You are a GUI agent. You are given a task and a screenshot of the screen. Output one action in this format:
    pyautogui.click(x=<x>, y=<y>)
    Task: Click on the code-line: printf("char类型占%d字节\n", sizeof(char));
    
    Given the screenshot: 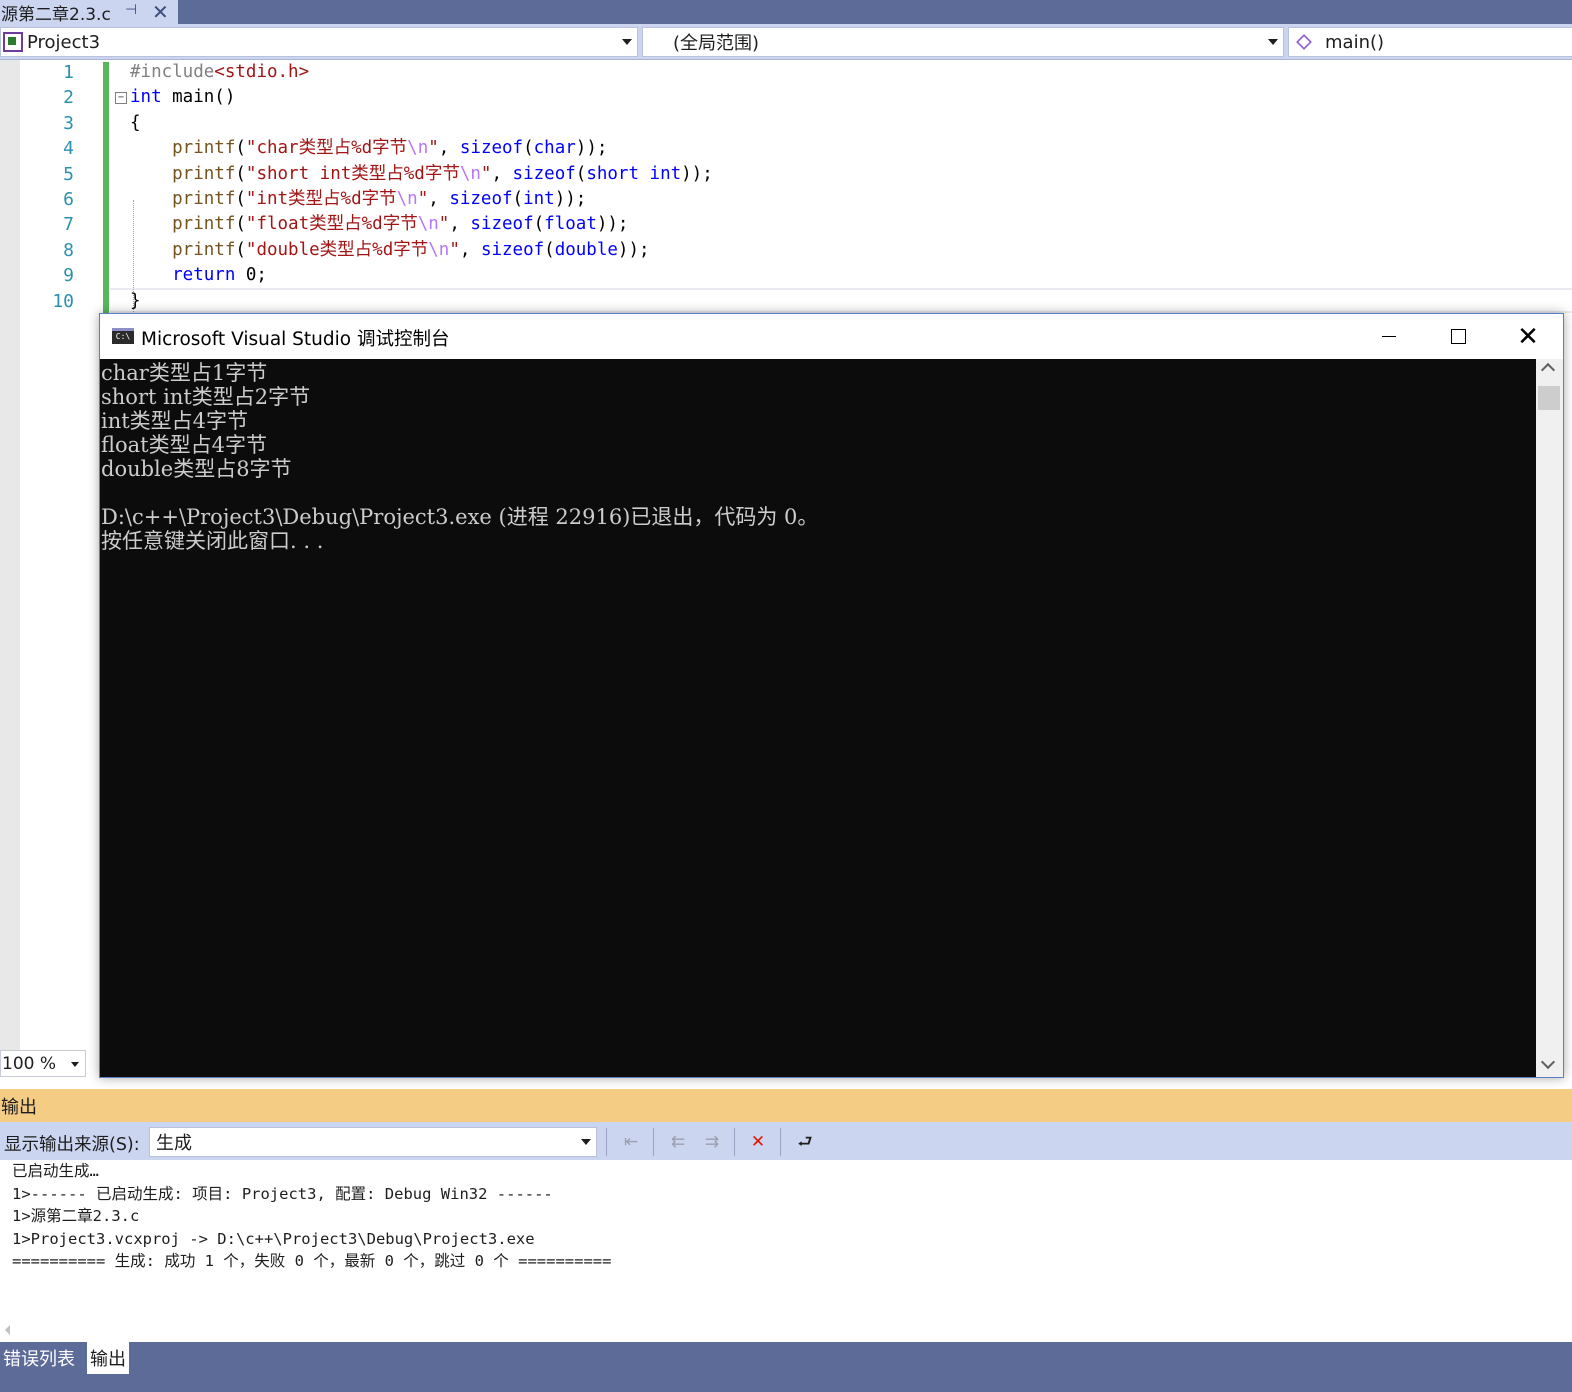 What is the action you would take?
    pyautogui.click(x=841, y=148)
    